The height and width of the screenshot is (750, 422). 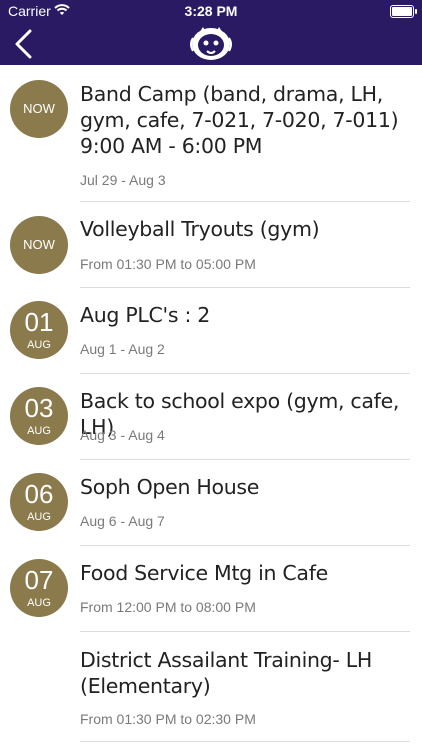 What do you see at coordinates (168, 264) in the screenshot?
I see `event-subtitle: From 01:30 PM to 05:00 PM` at bounding box center [168, 264].